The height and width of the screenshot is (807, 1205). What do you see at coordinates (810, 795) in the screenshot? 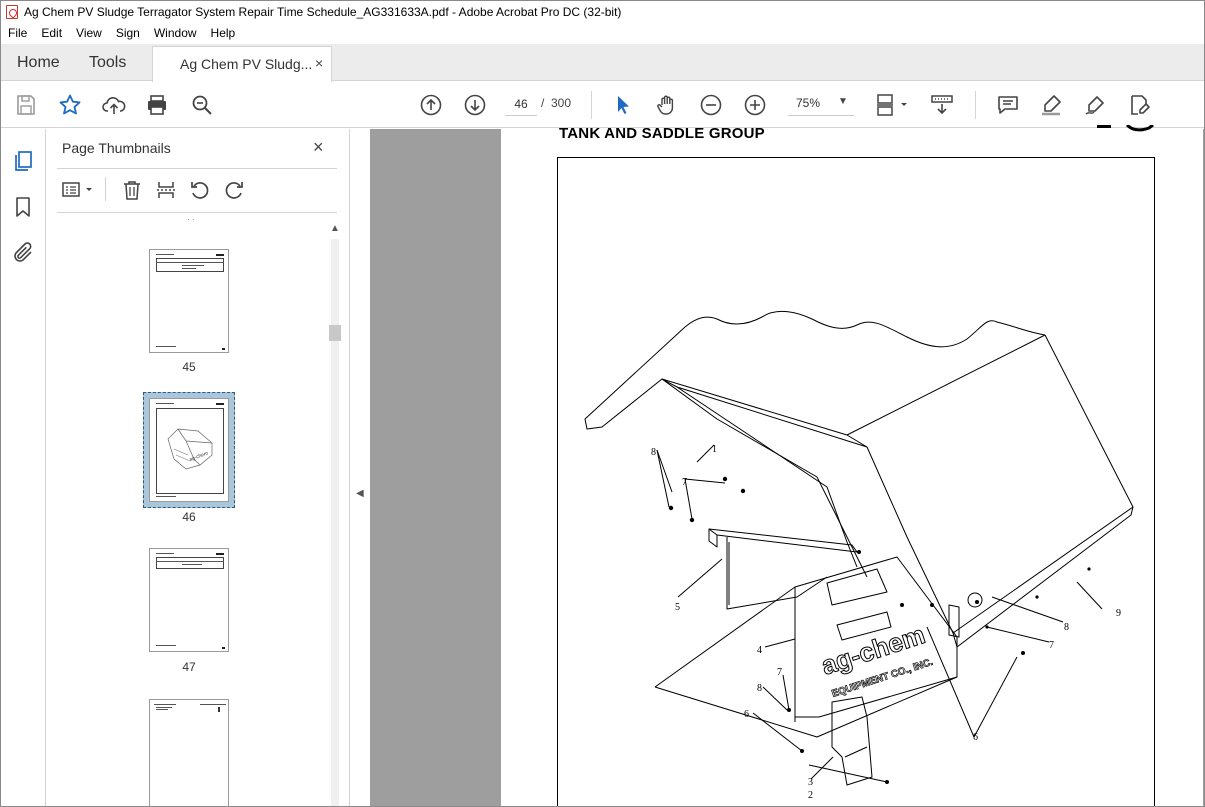
I see `callout-2: 2` at bounding box center [810, 795].